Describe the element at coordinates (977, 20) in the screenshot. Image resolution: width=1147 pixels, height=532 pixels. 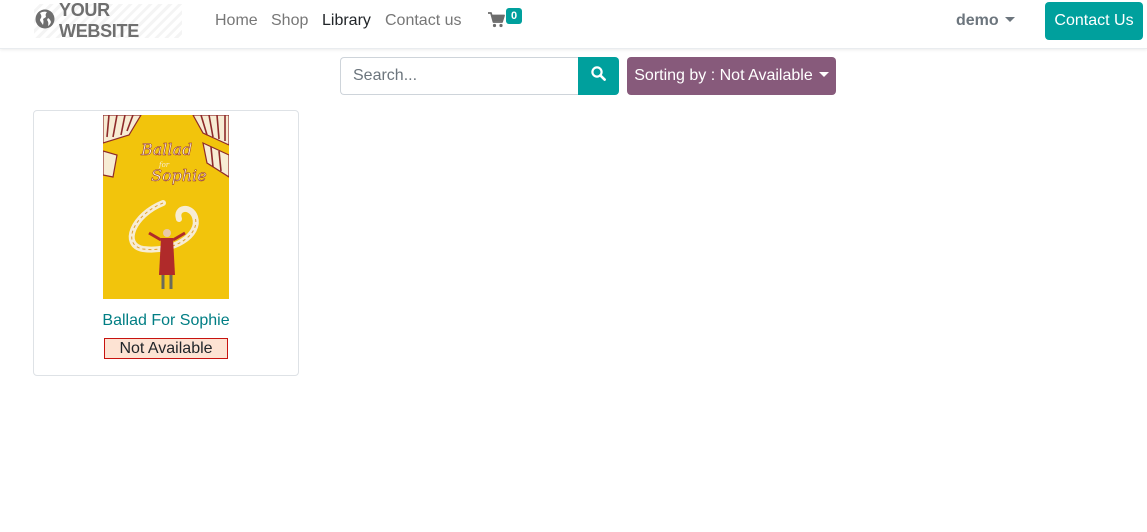
I see `user-name: demo` at that location.